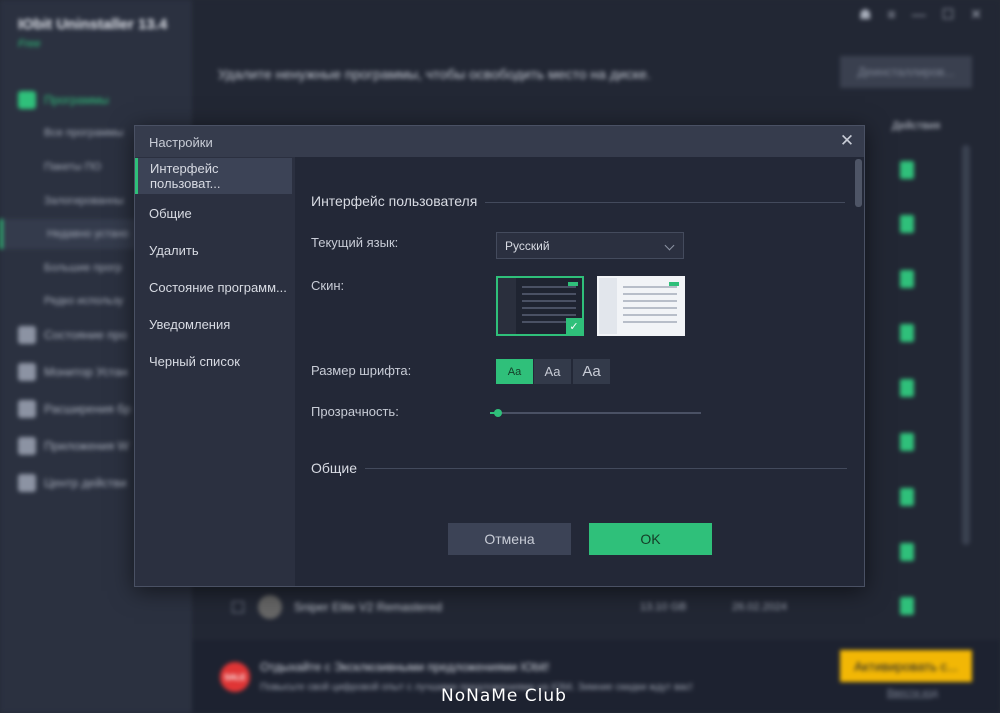  What do you see at coordinates (213, 213) in the screenshot?
I see `nav-general: Общие` at bounding box center [213, 213].